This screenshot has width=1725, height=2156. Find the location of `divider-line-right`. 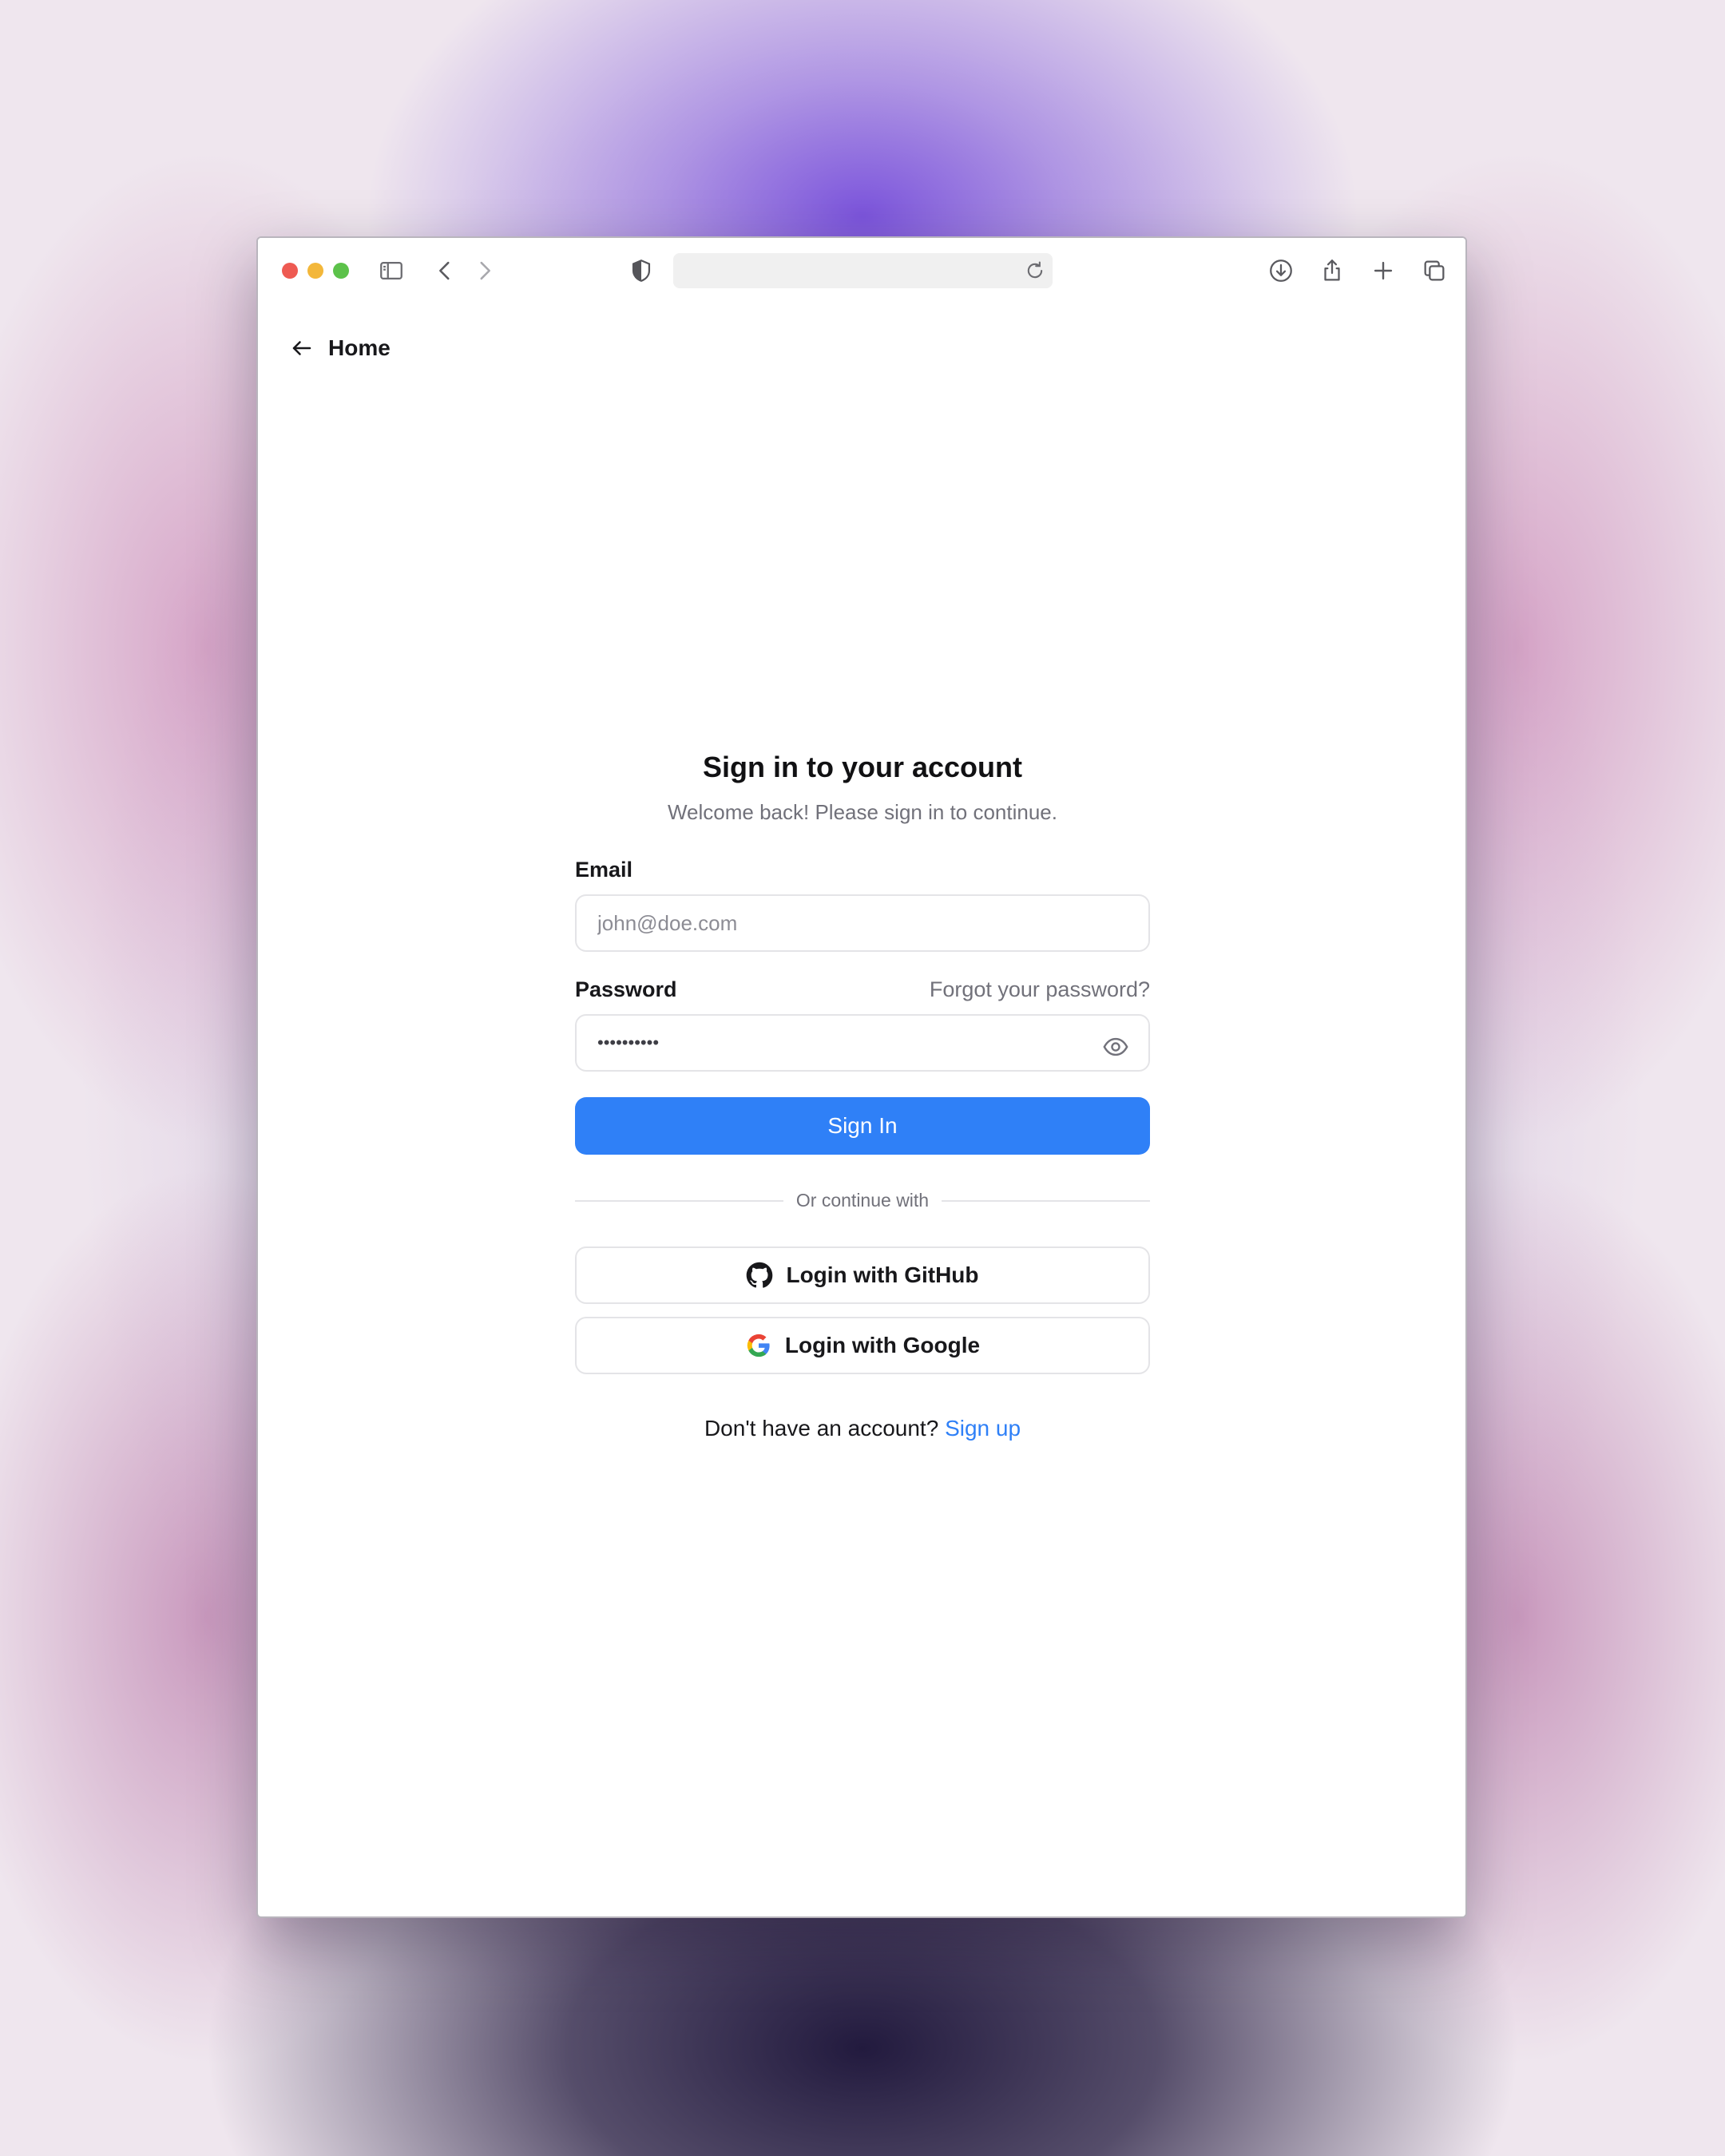

divider-line-right is located at coordinates (1047, 1200).